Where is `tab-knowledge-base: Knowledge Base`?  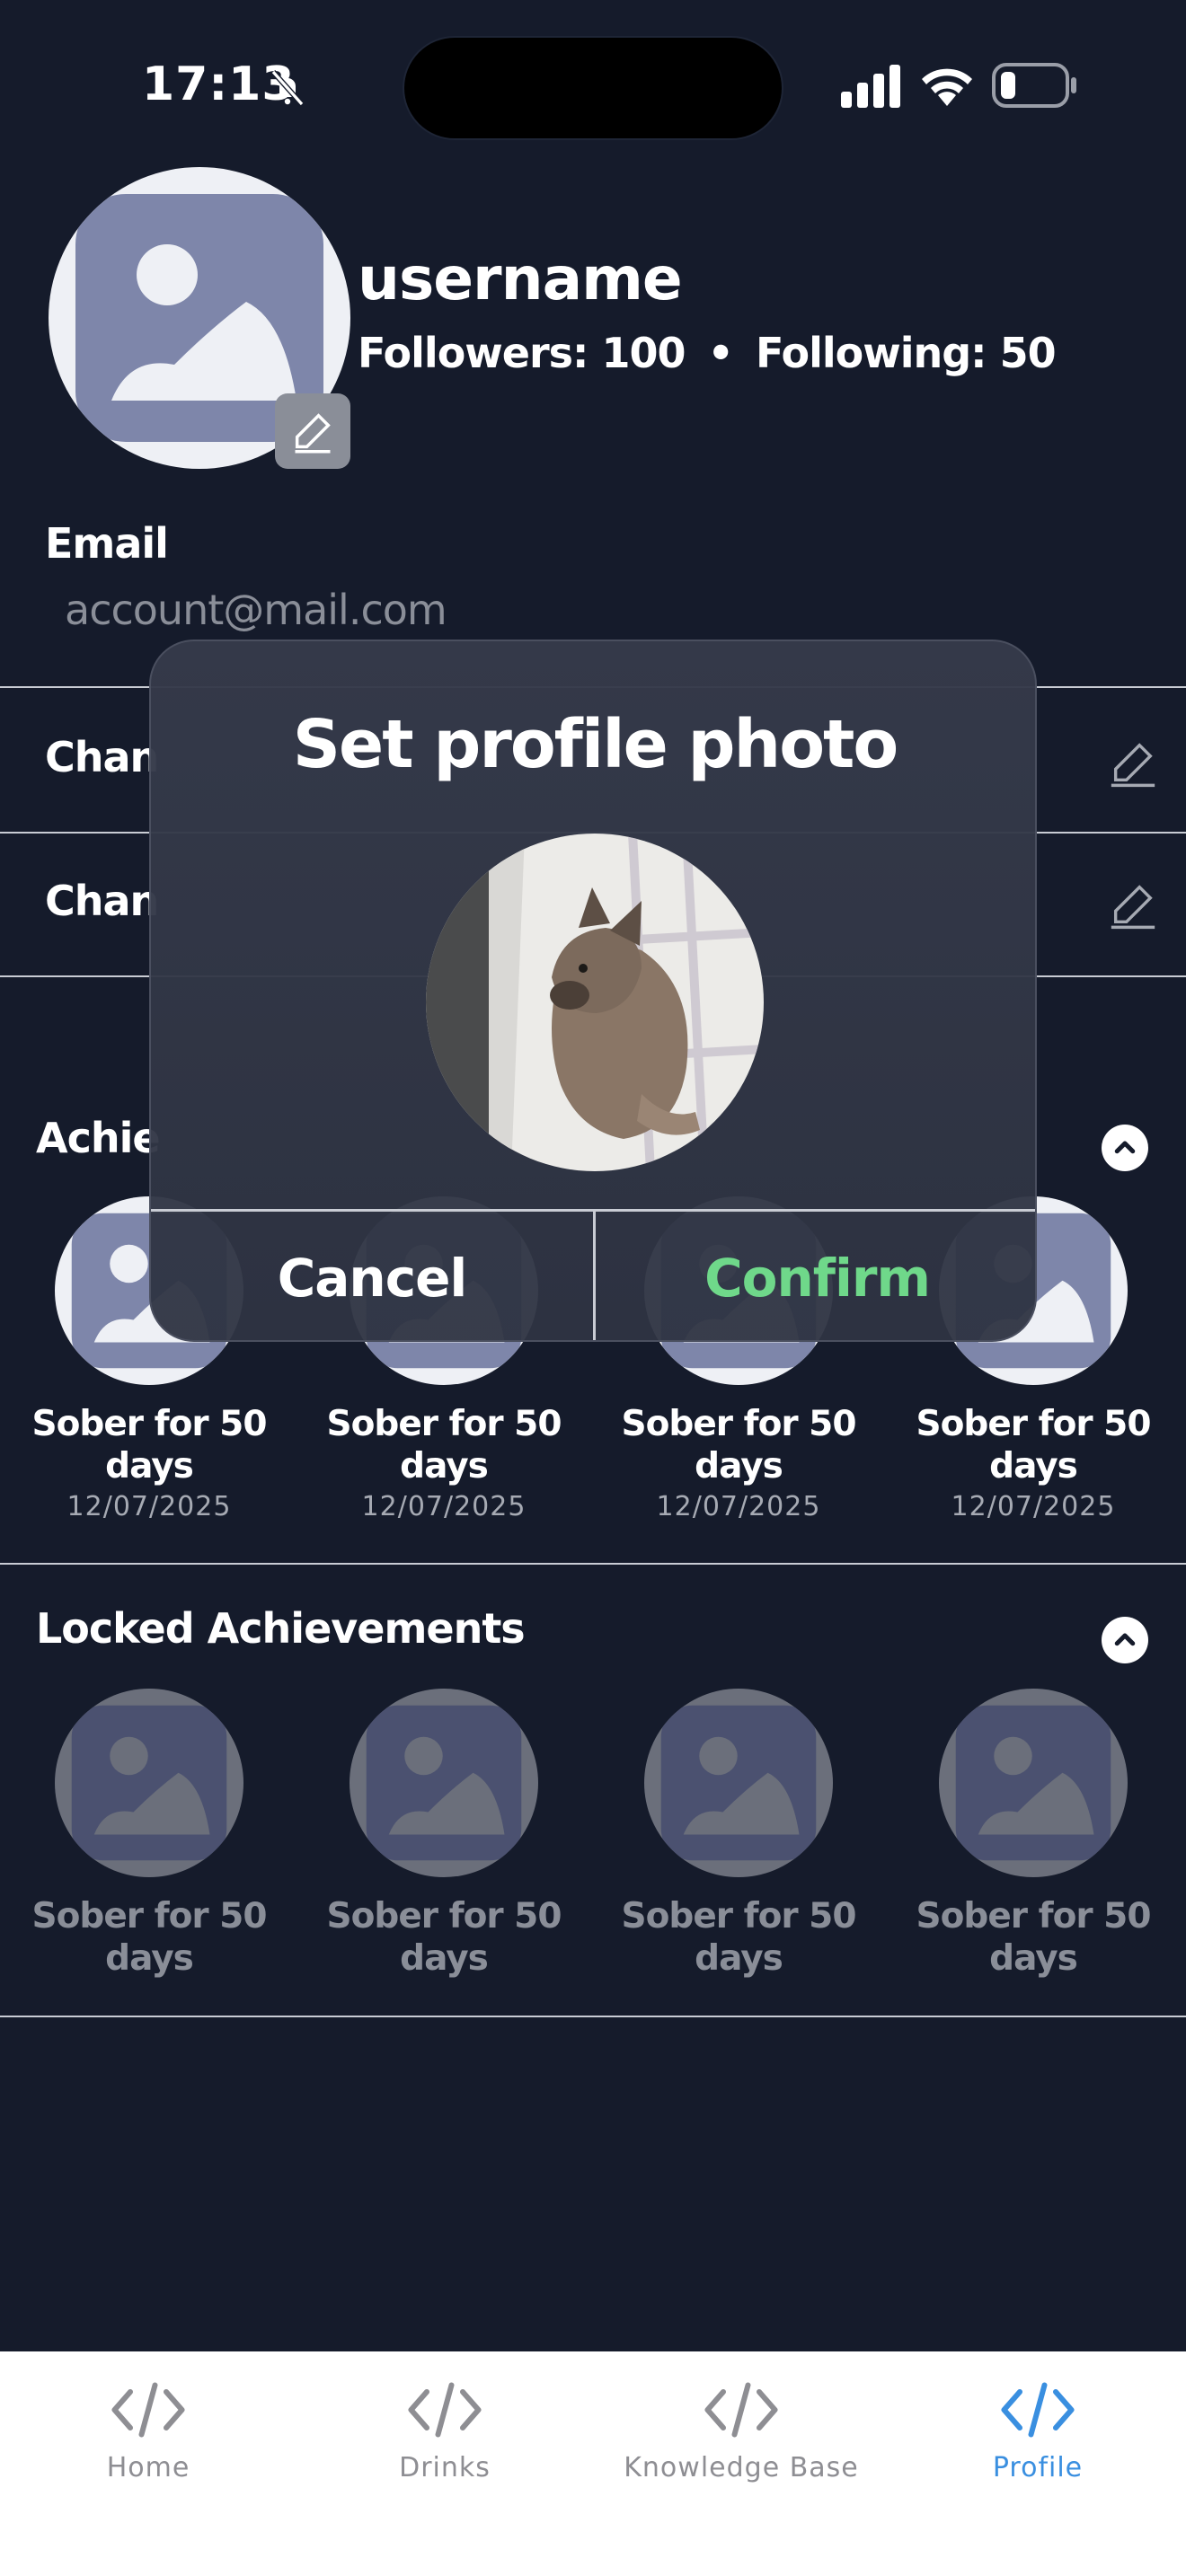 tab-knowledge-base: Knowledge Base is located at coordinates (741, 2430).